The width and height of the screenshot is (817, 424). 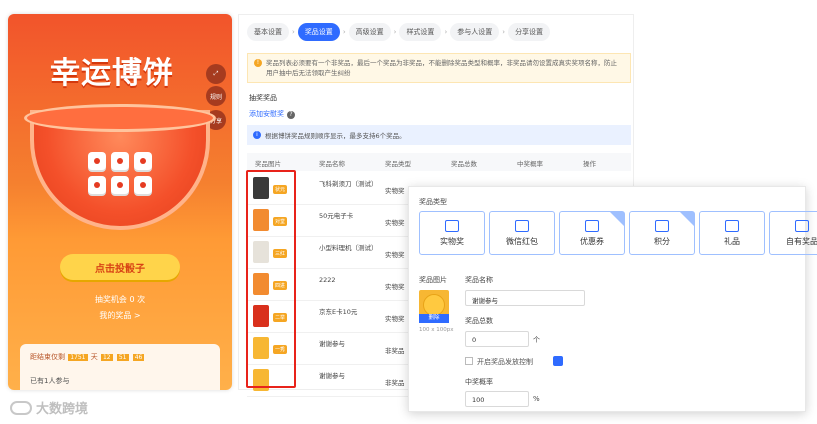 I want to click on add-consolation-link: 添加安慰奖?, so click(x=272, y=114).